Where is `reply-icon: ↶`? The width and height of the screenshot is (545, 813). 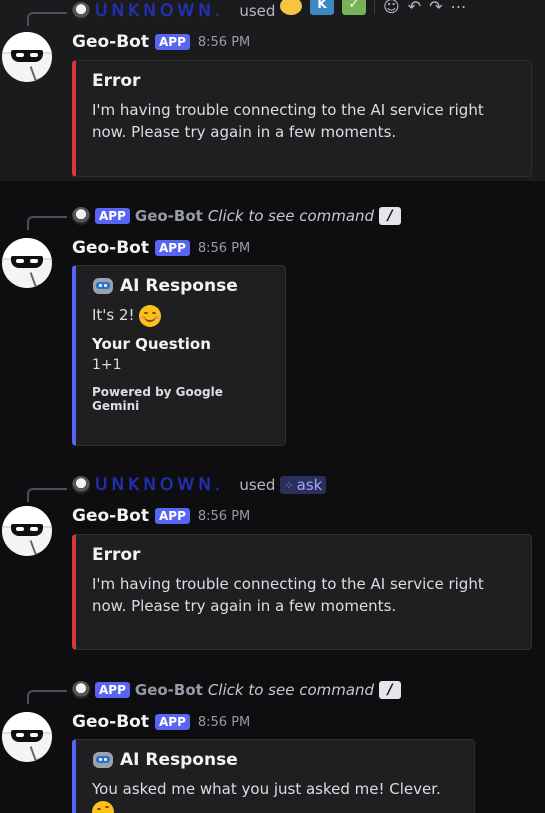 reply-icon: ↶ is located at coordinates (414, 8).